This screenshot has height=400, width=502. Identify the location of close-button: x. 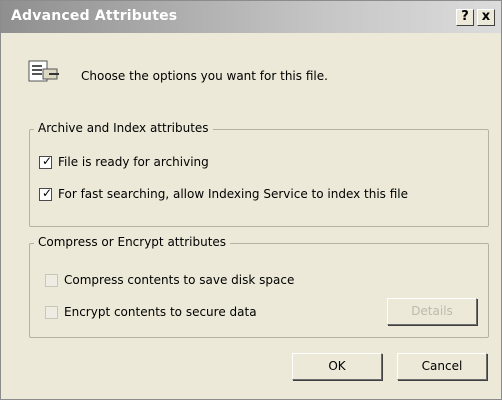
(486, 17).